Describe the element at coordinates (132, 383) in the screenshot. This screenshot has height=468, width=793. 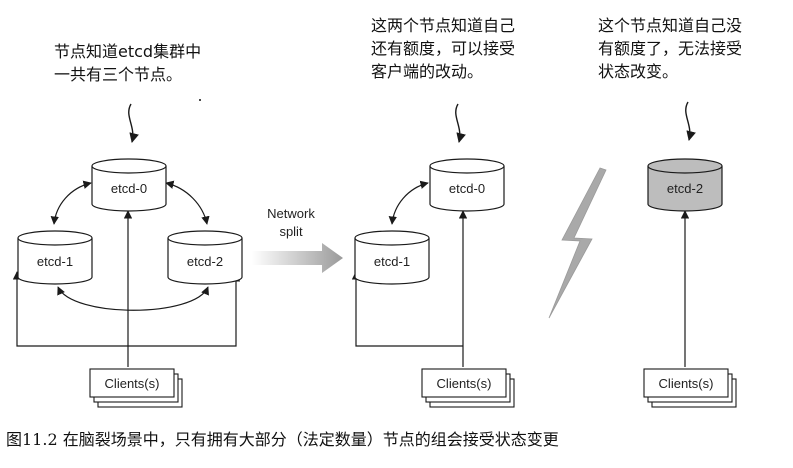
I see `clients-label-left: Clients(s)` at that location.